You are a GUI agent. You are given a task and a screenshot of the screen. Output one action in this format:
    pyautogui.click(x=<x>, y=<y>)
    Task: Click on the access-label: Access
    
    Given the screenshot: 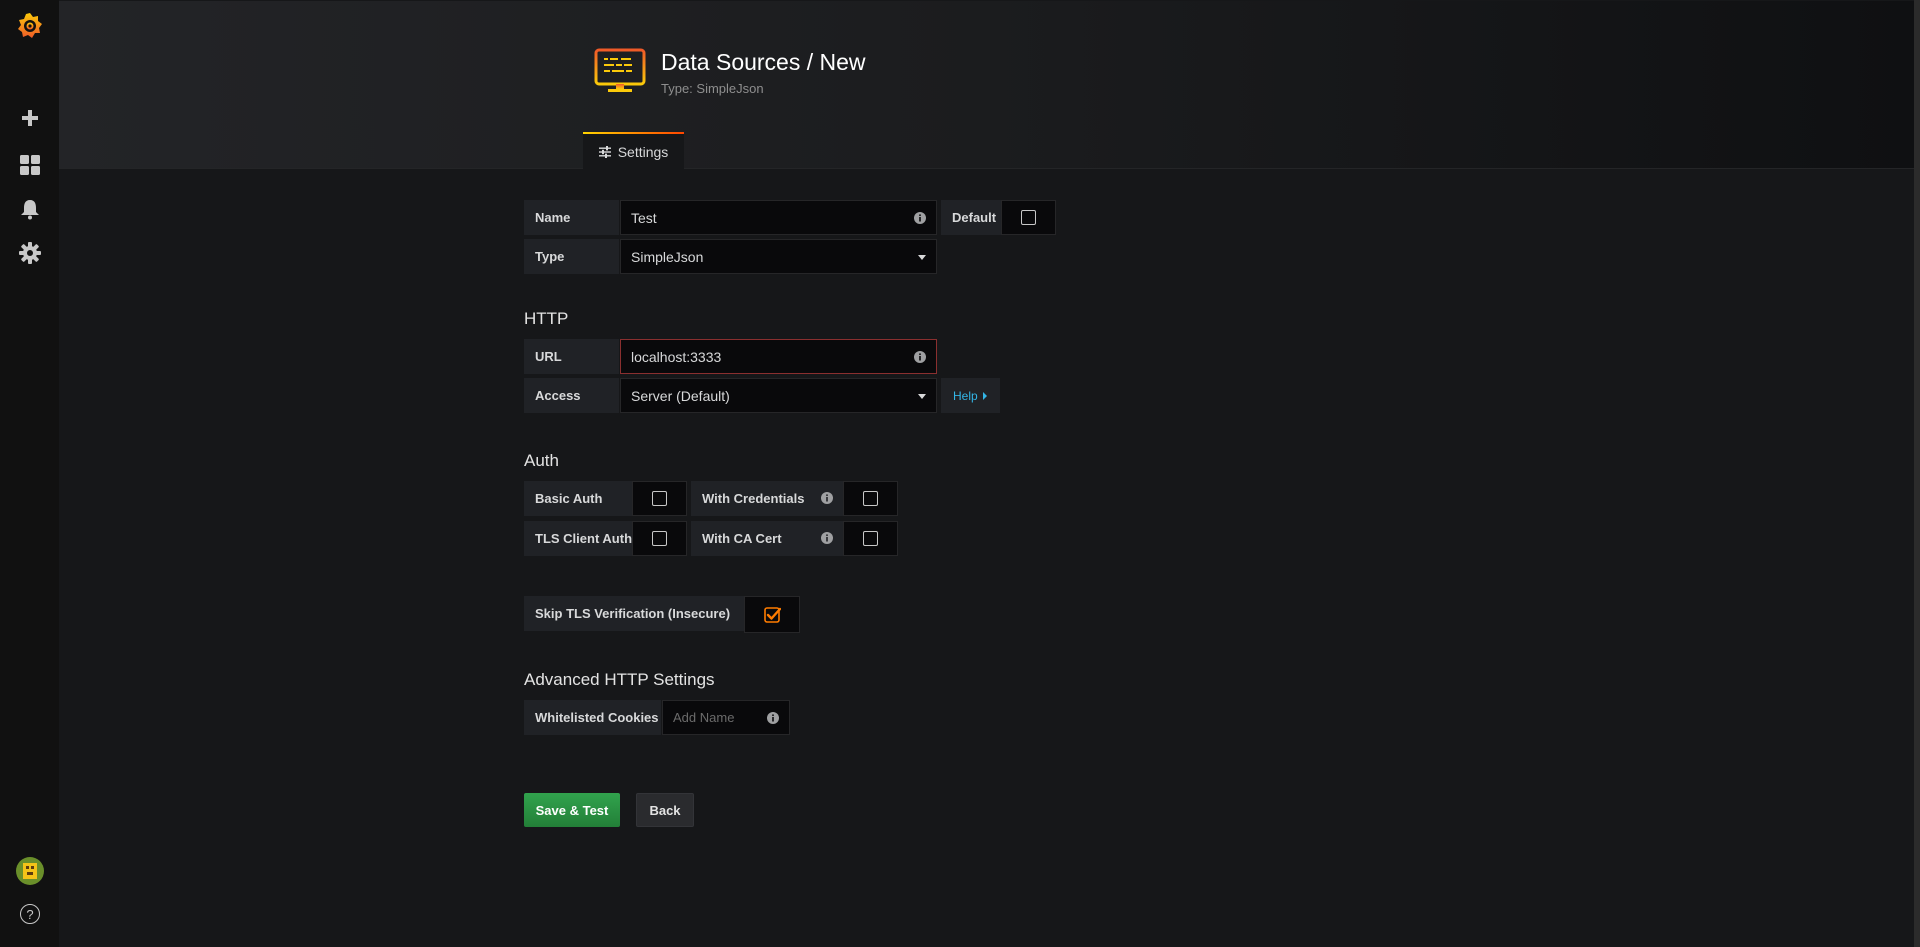 What is the action you would take?
    pyautogui.click(x=571, y=395)
    